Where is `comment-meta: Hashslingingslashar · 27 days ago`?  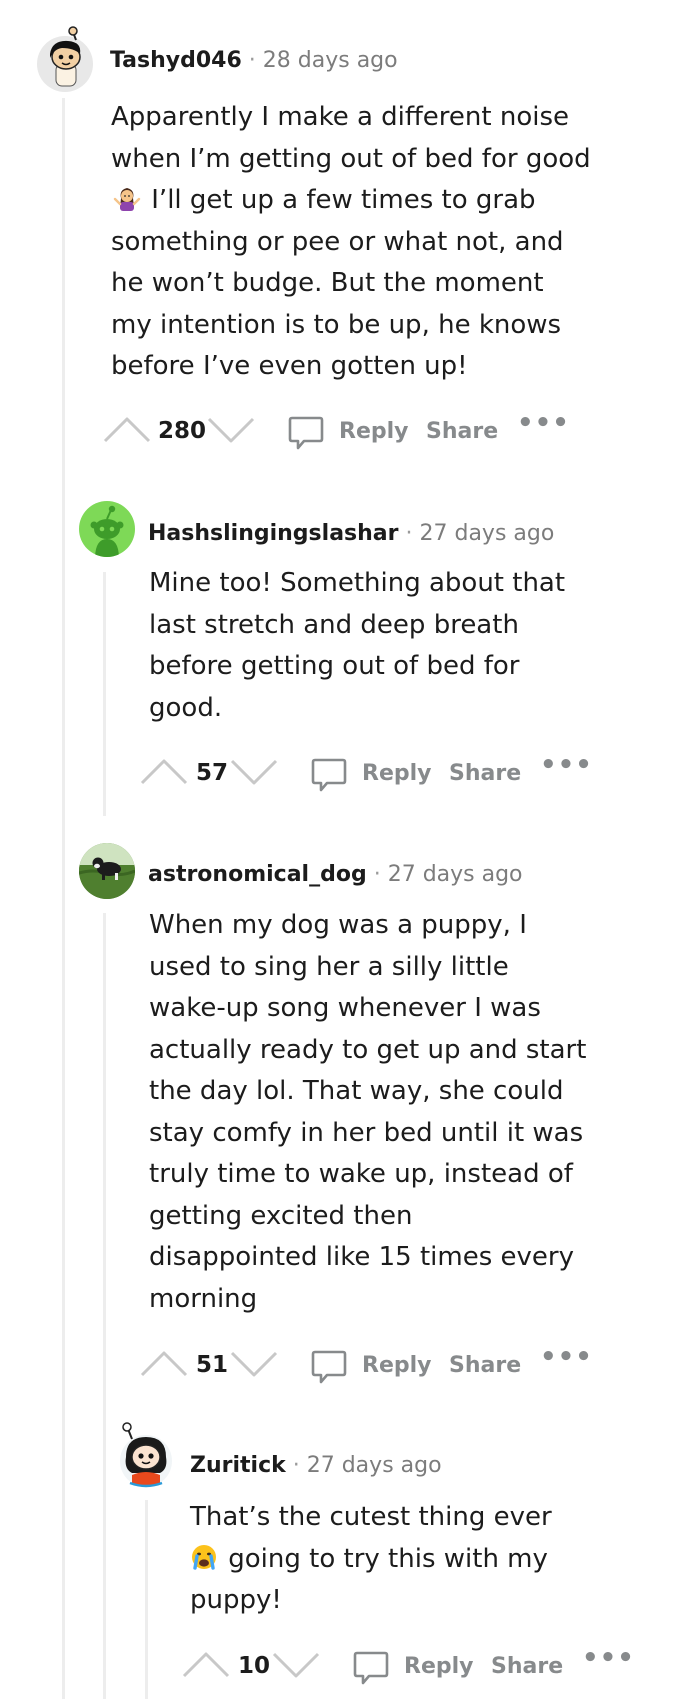
comment-meta: Hashslingingslashar · 27 days ago is located at coordinates (351, 533).